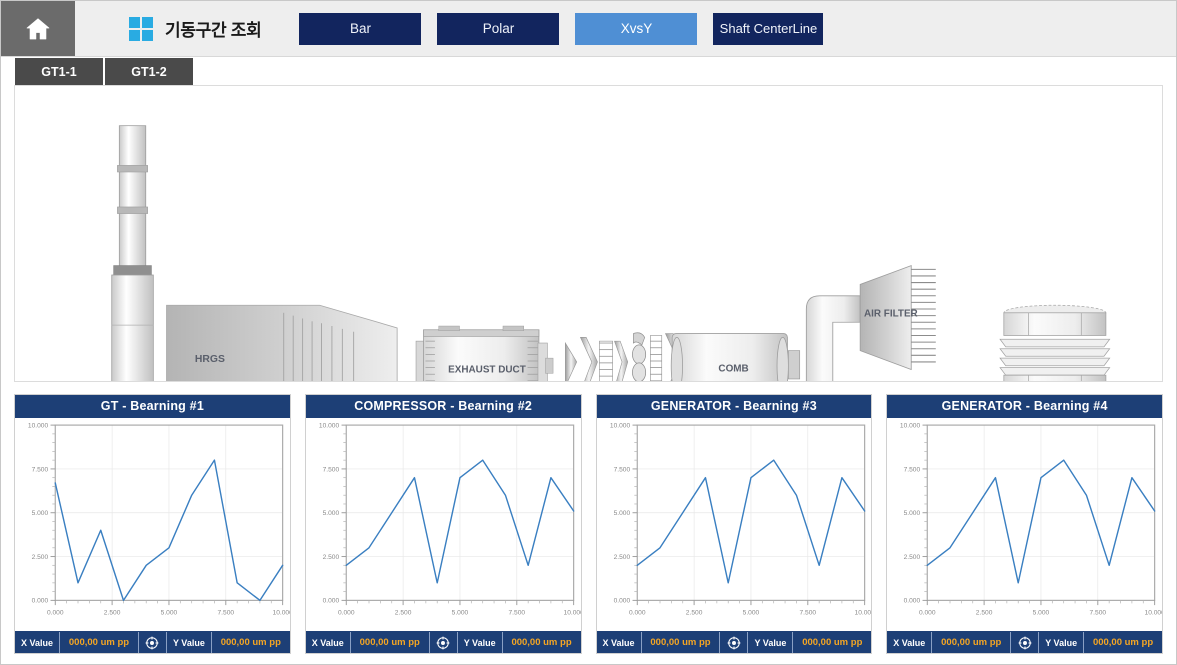 Image resolution: width=1177 pixels, height=665 pixels. What do you see at coordinates (443, 406) in the screenshot?
I see `chart-title: COMPRESSOR - Bearning #2` at bounding box center [443, 406].